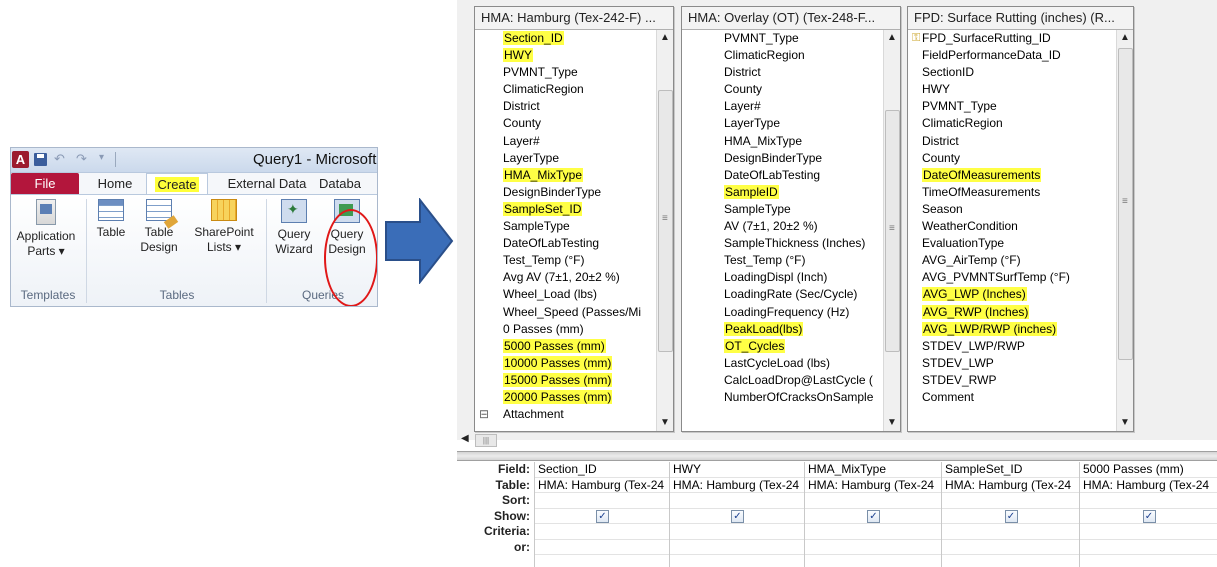  I want to click on table-button: Table, so click(111, 219).